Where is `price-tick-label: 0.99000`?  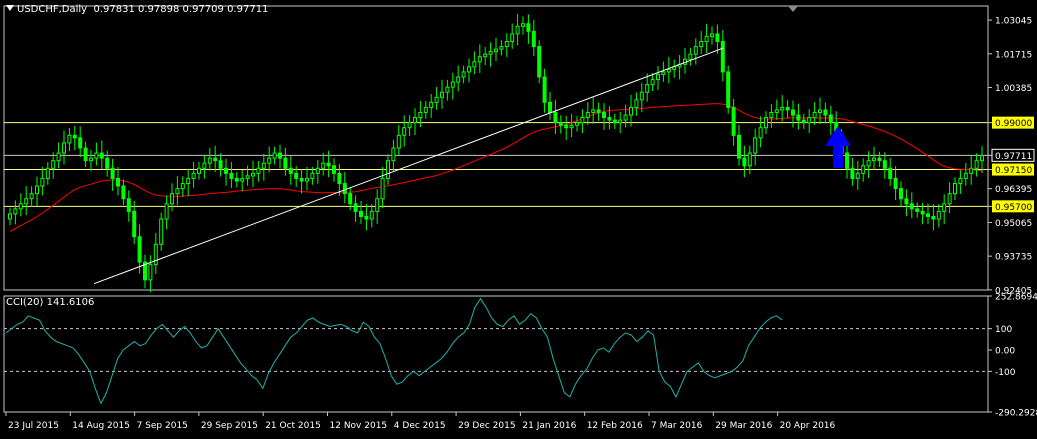
price-tick-label: 0.99000 is located at coordinates (1013, 124).